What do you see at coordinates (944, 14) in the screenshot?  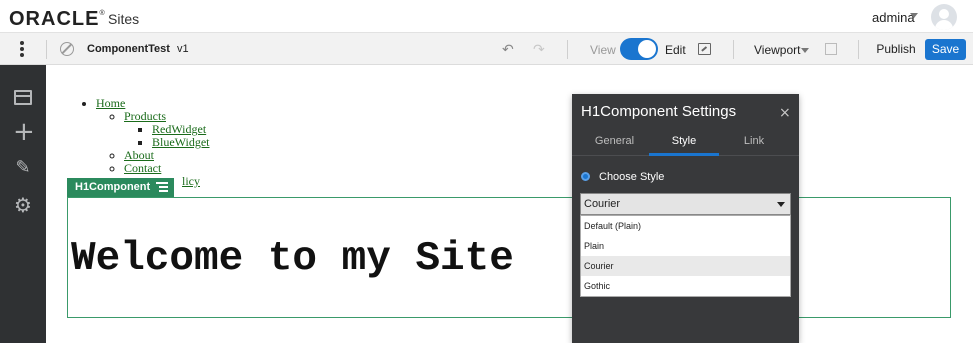 I see `avatar-head-shape` at bounding box center [944, 14].